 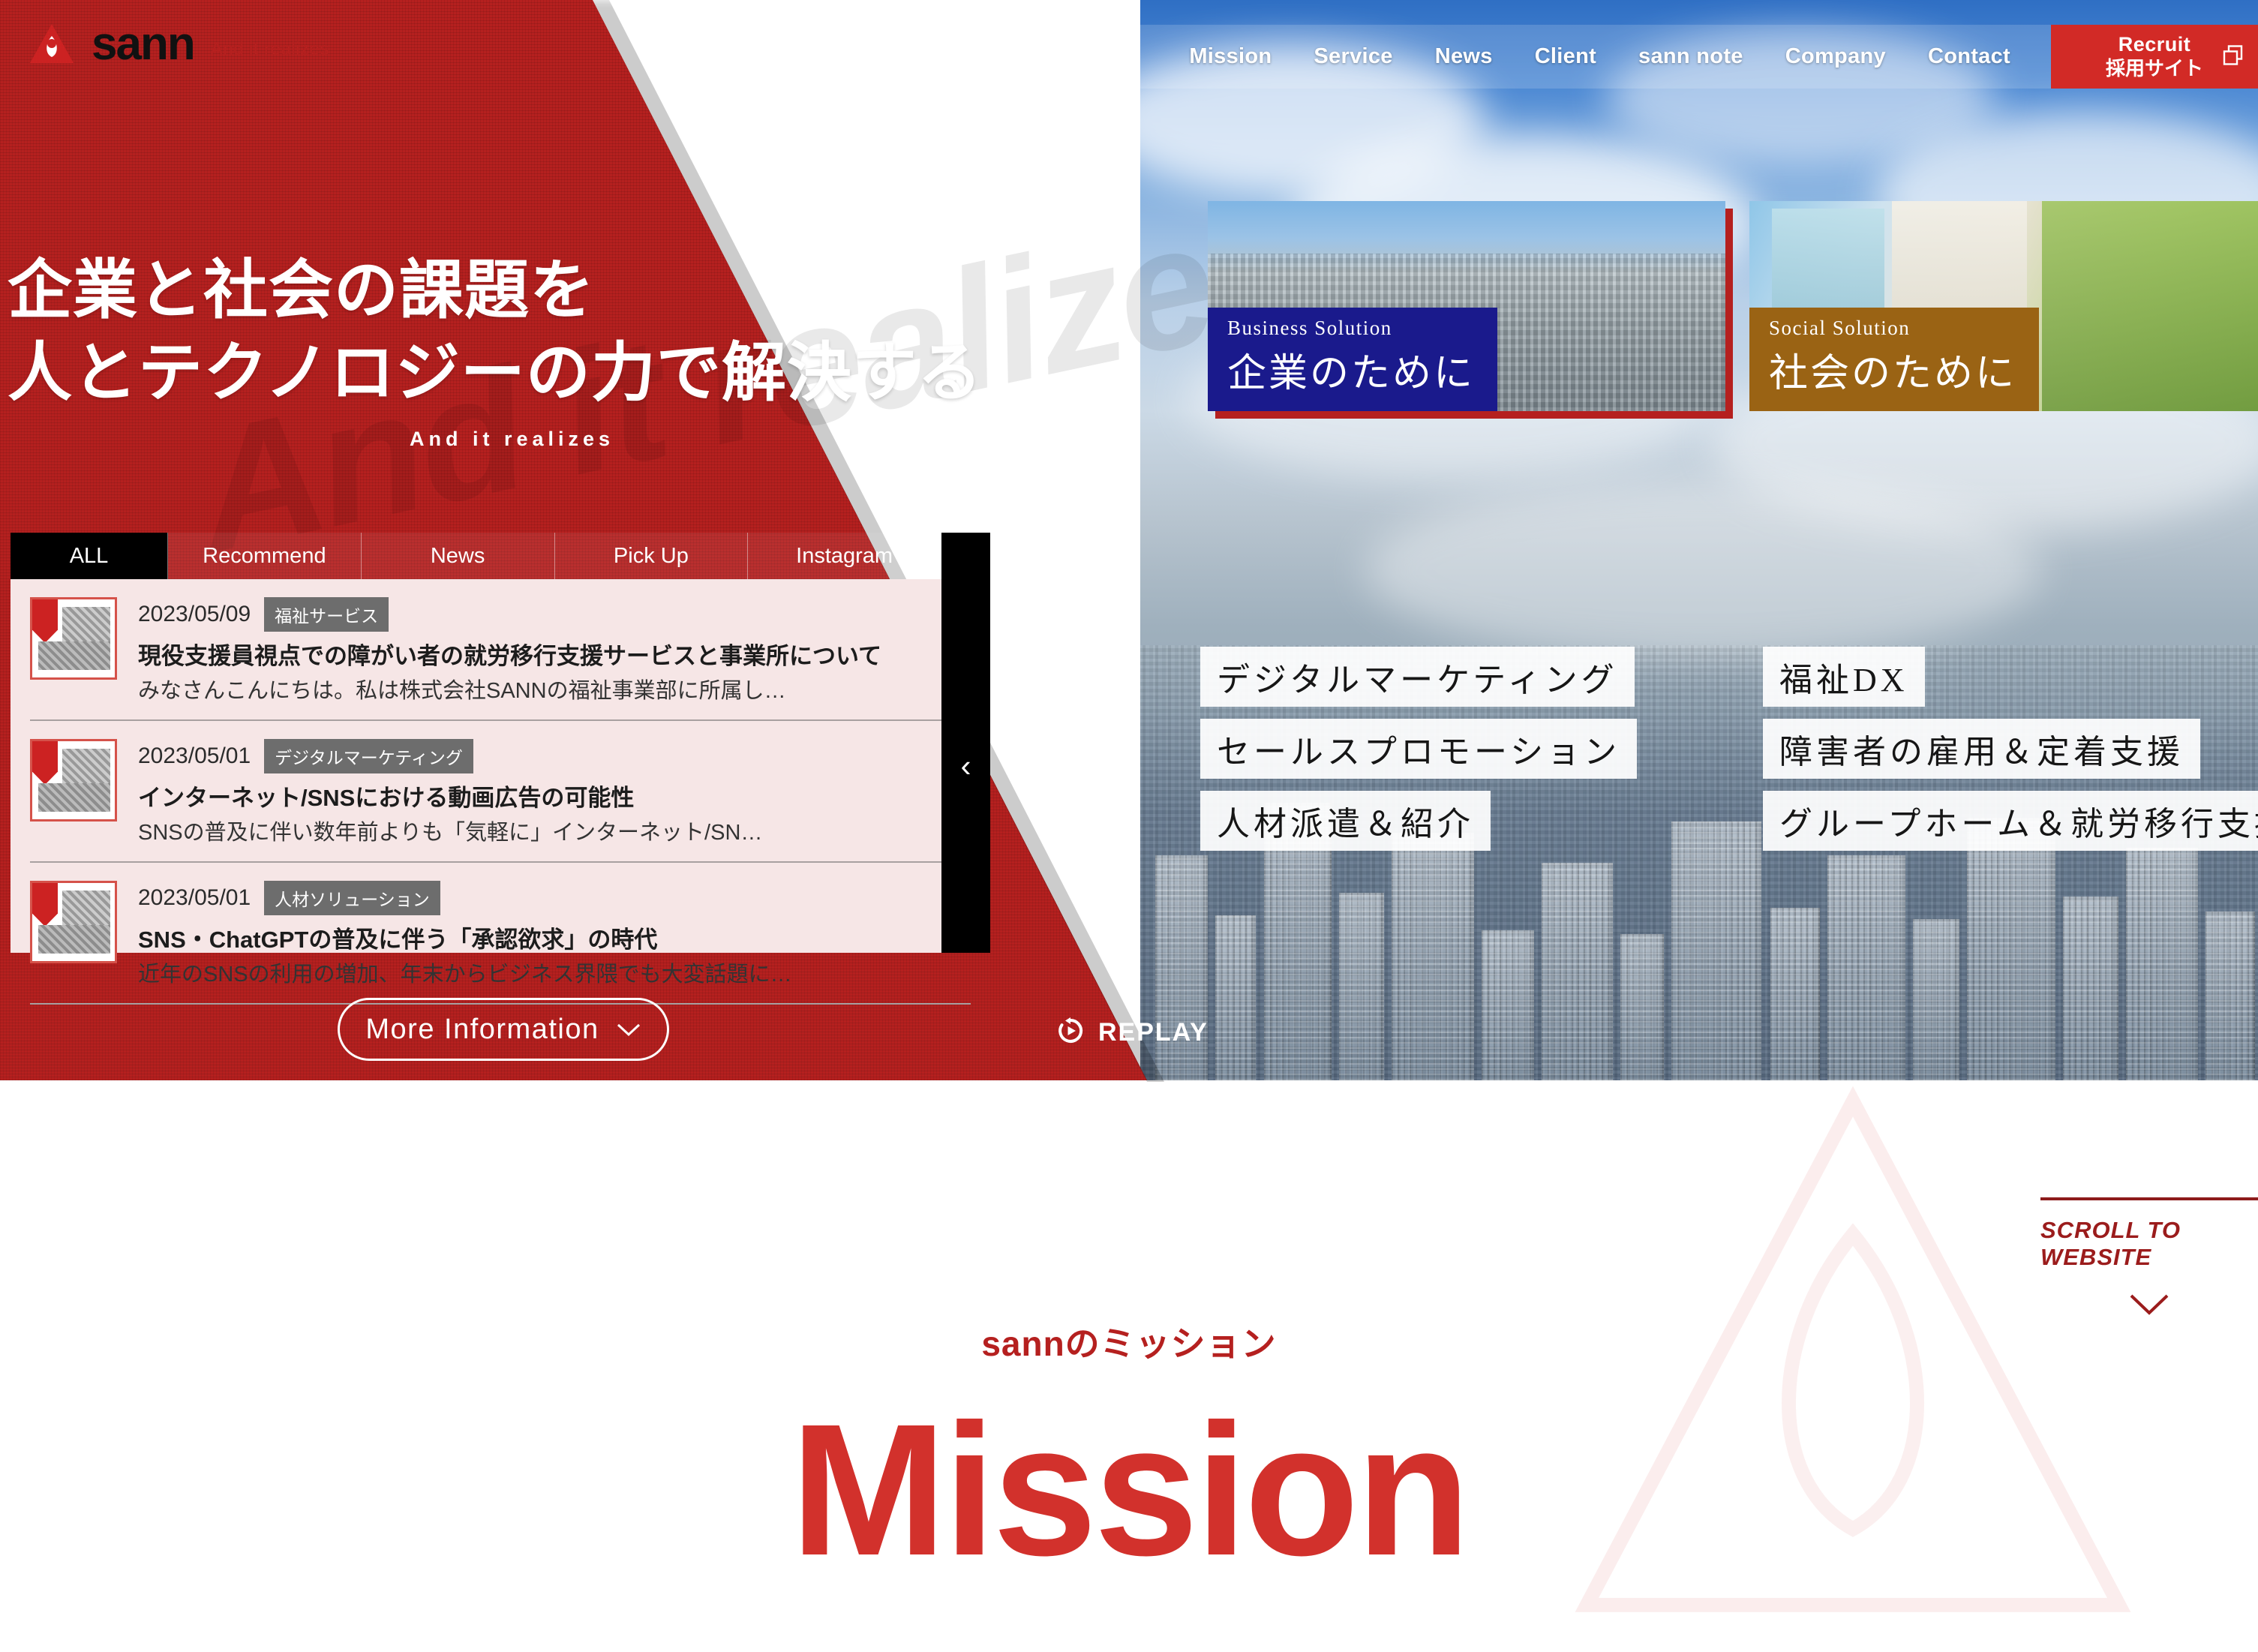 I want to click on scroll-label: SCROLL TO WEBSITE, so click(x=2110, y=1243).